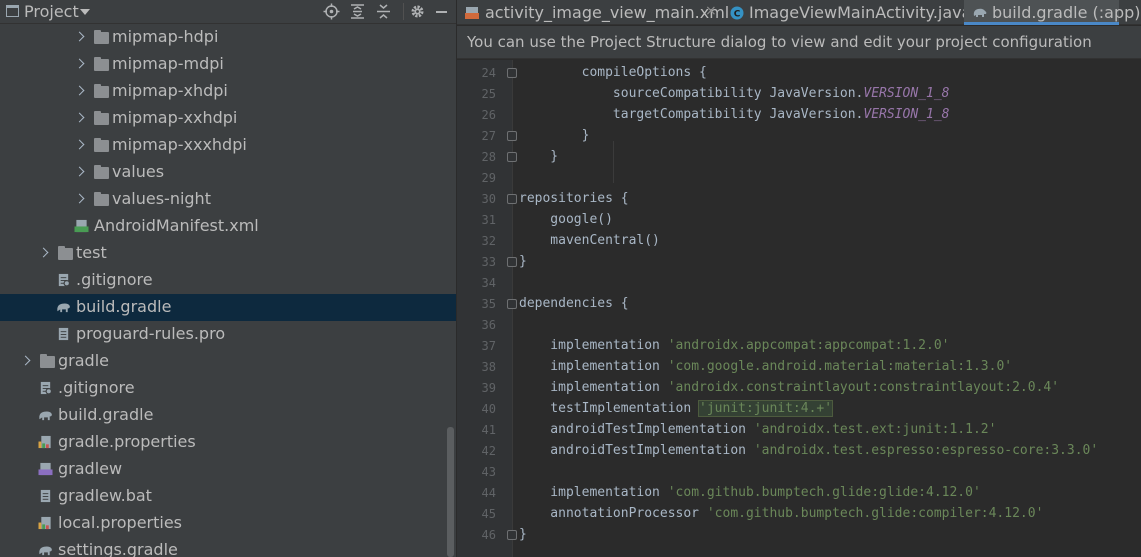 The image size is (1141, 557). What do you see at coordinates (105, 495) in the screenshot?
I see `tree-item-label: gradlew.bat` at bounding box center [105, 495].